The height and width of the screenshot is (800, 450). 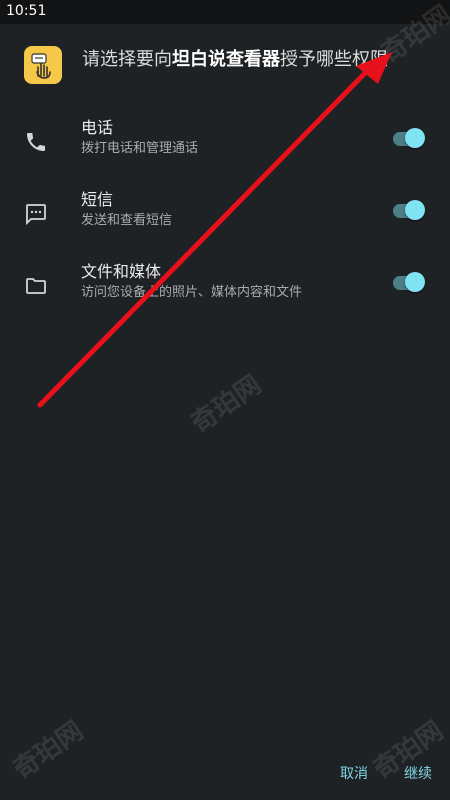 What do you see at coordinates (226, 59) in the screenshot?
I see `app-name: 坦白说查看器` at bounding box center [226, 59].